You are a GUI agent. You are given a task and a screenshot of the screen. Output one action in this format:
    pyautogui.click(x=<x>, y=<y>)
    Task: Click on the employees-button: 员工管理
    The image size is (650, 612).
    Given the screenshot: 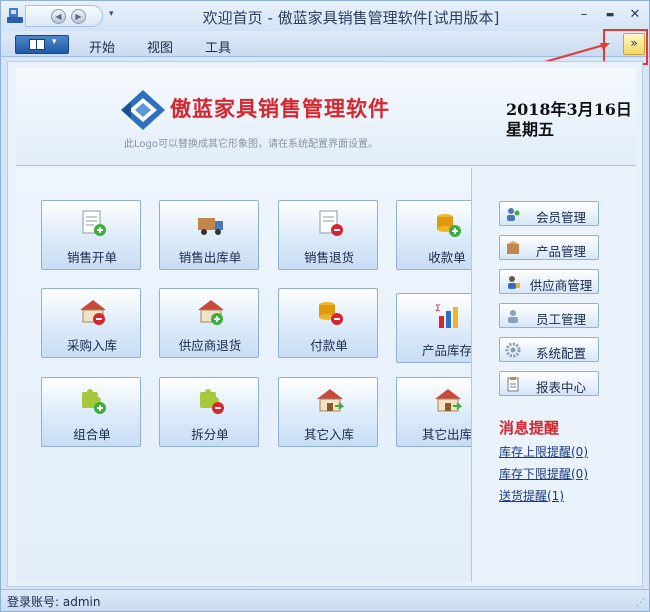 What is the action you would take?
    pyautogui.click(x=549, y=315)
    